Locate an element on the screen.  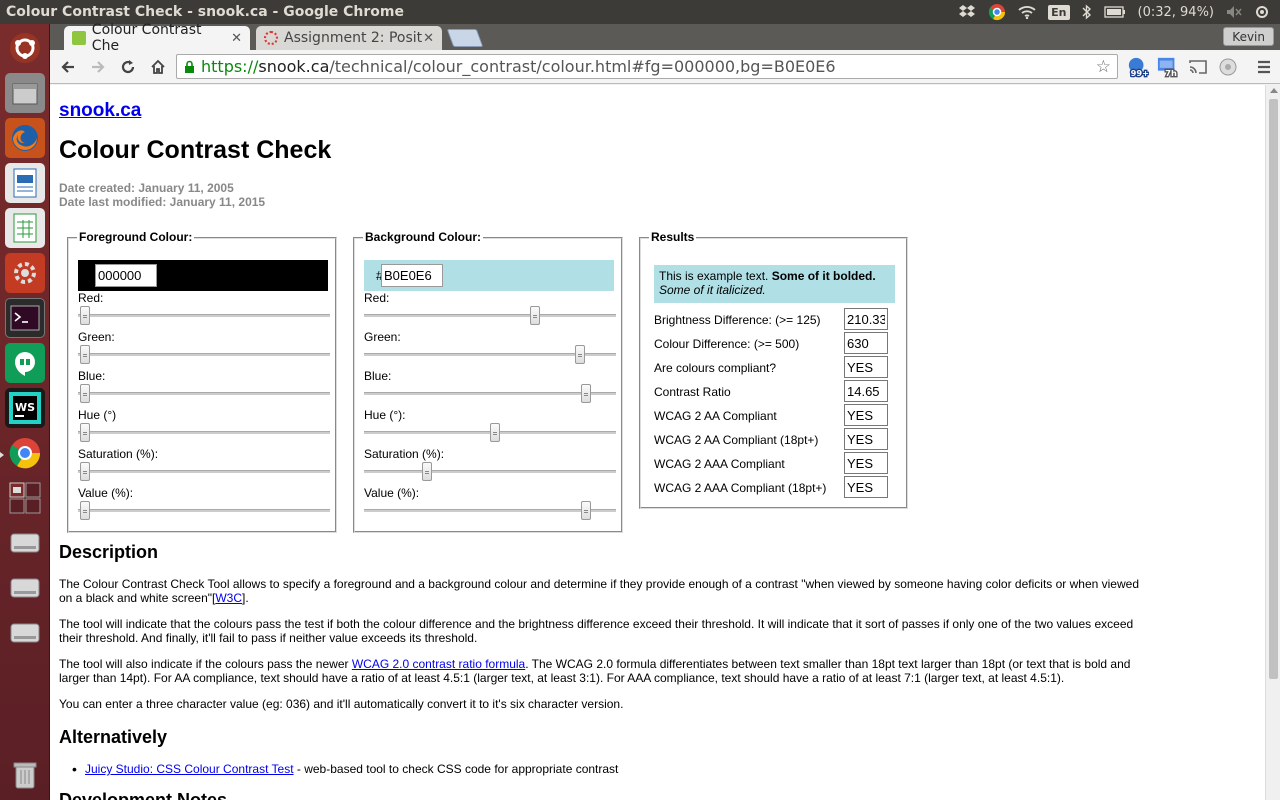
wcag-aa-large-field is located at coordinates (866, 439).